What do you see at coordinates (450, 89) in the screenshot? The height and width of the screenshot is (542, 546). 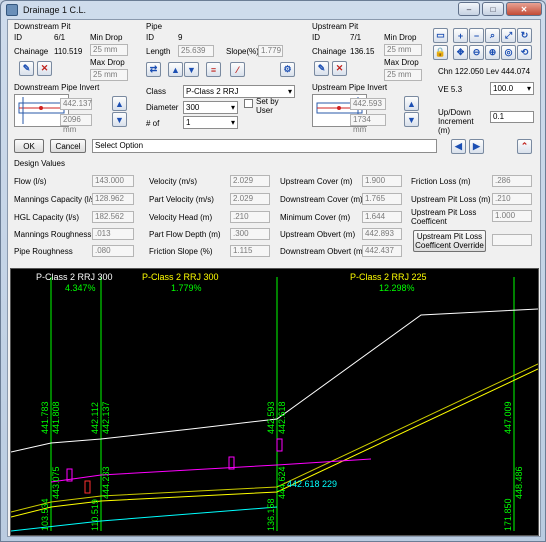 I see `ve-label: VE 5.3` at bounding box center [450, 89].